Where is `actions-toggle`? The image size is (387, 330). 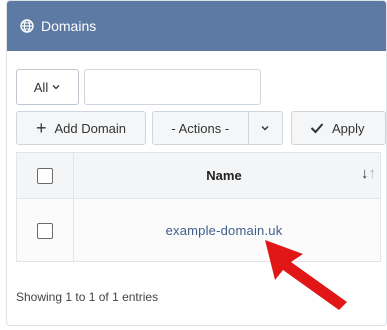 actions-toggle is located at coordinates (264, 128).